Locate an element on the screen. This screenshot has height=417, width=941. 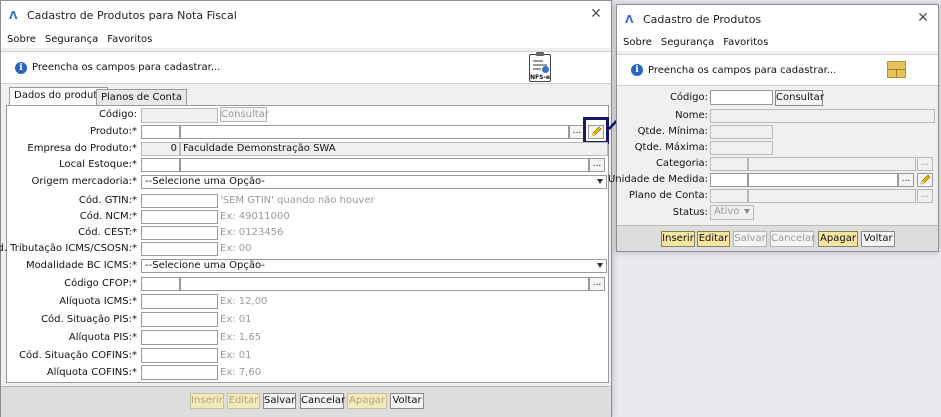
local-estoque-label: Local Estoque:* is located at coordinates (98, 164).